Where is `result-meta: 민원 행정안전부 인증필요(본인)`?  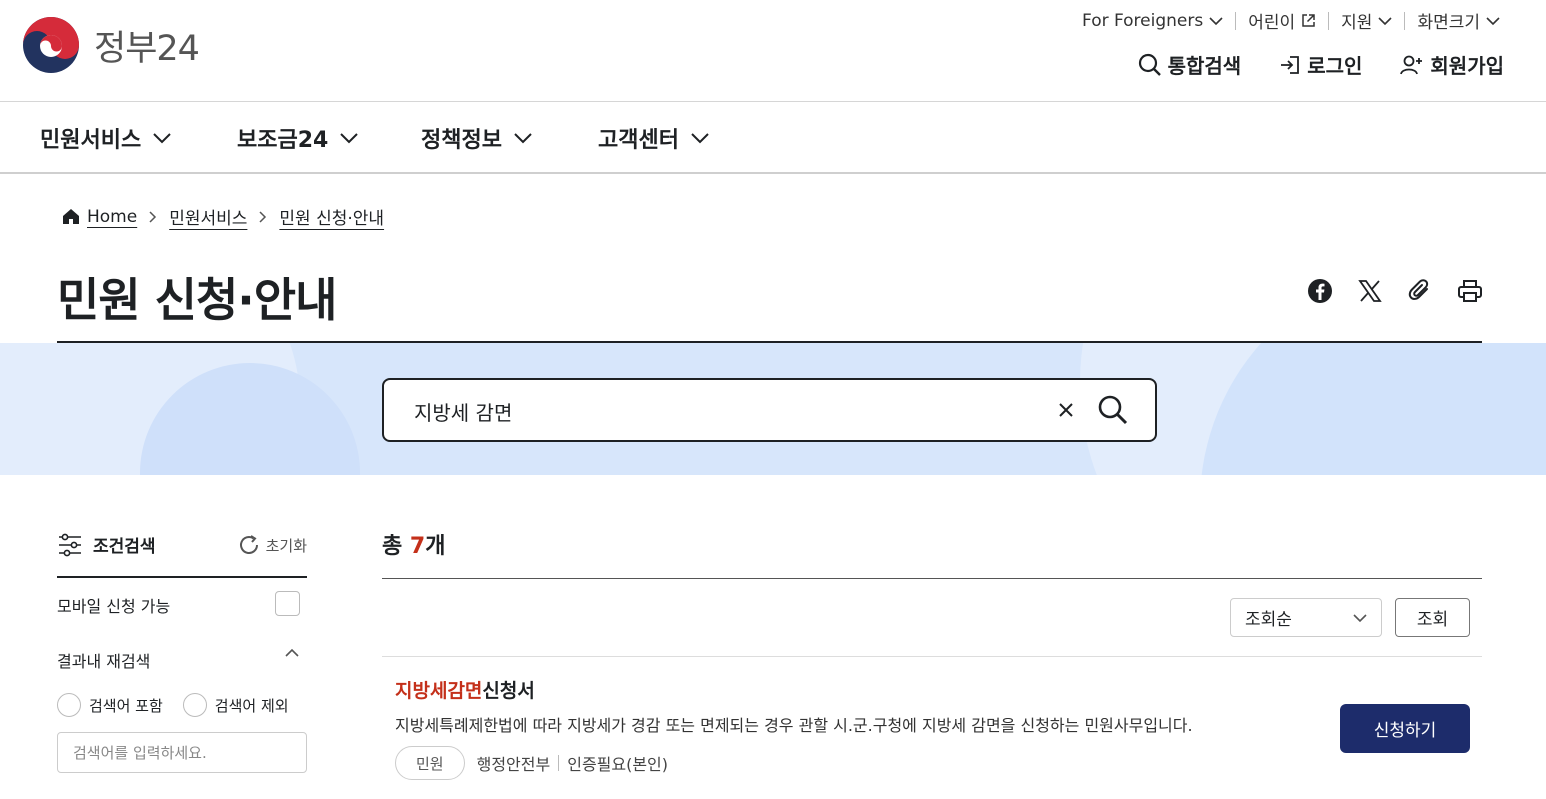 result-meta: 민원 행정안전부 인증필요(본인) is located at coordinates (531, 763).